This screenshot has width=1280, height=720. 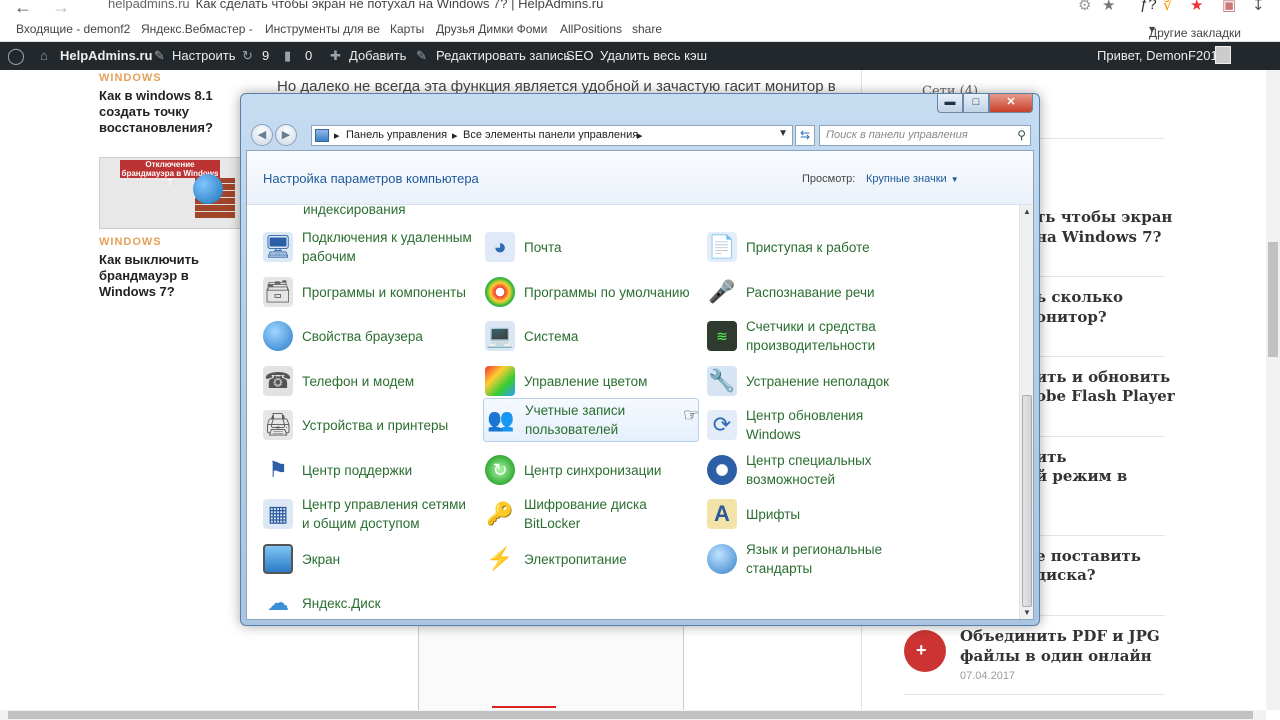 What do you see at coordinates (321, 559) in the screenshot?
I see `item-label: Экран` at bounding box center [321, 559].